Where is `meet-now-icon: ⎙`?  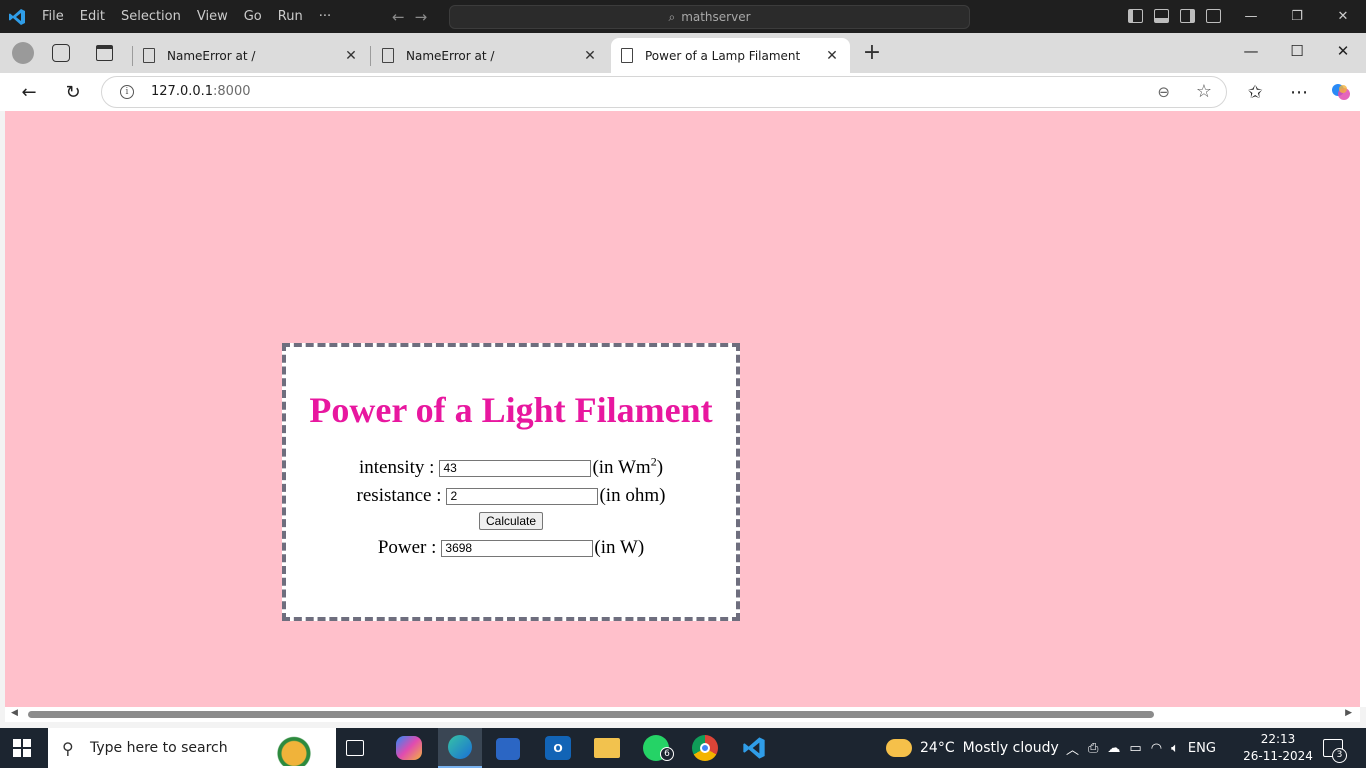
meet-now-icon: ⎙ is located at coordinates (1093, 748).